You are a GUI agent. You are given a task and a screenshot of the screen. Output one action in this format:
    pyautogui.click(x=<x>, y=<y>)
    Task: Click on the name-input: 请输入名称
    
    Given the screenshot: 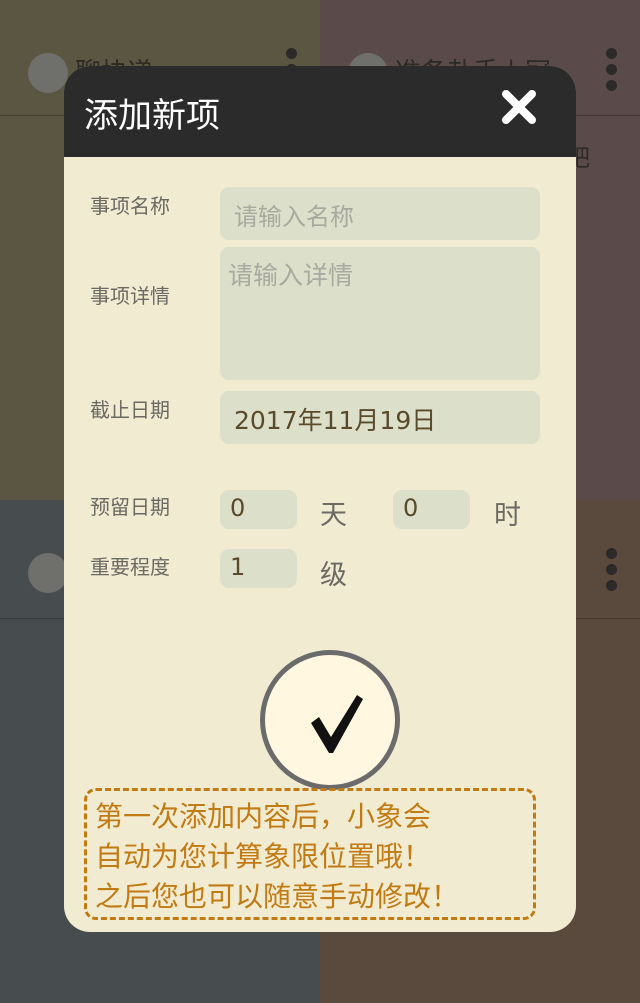 What is the action you would take?
    pyautogui.click(x=380, y=213)
    